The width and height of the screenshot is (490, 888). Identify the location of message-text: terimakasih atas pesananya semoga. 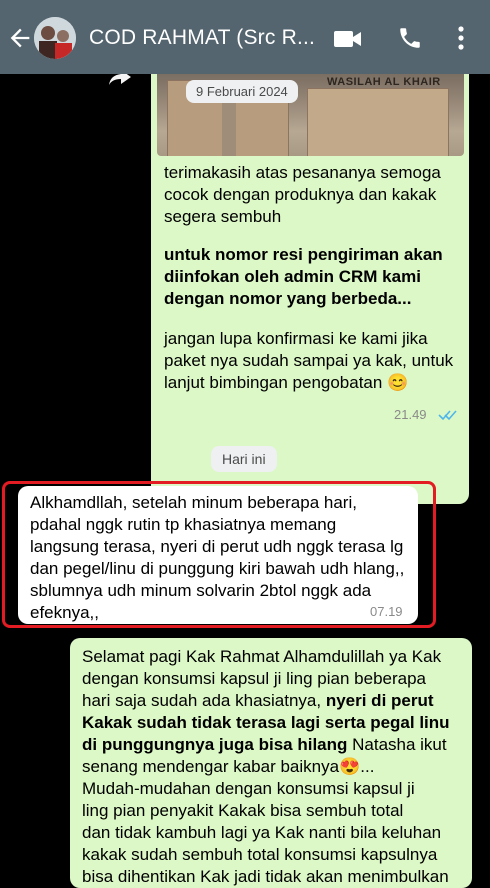
(302, 172).